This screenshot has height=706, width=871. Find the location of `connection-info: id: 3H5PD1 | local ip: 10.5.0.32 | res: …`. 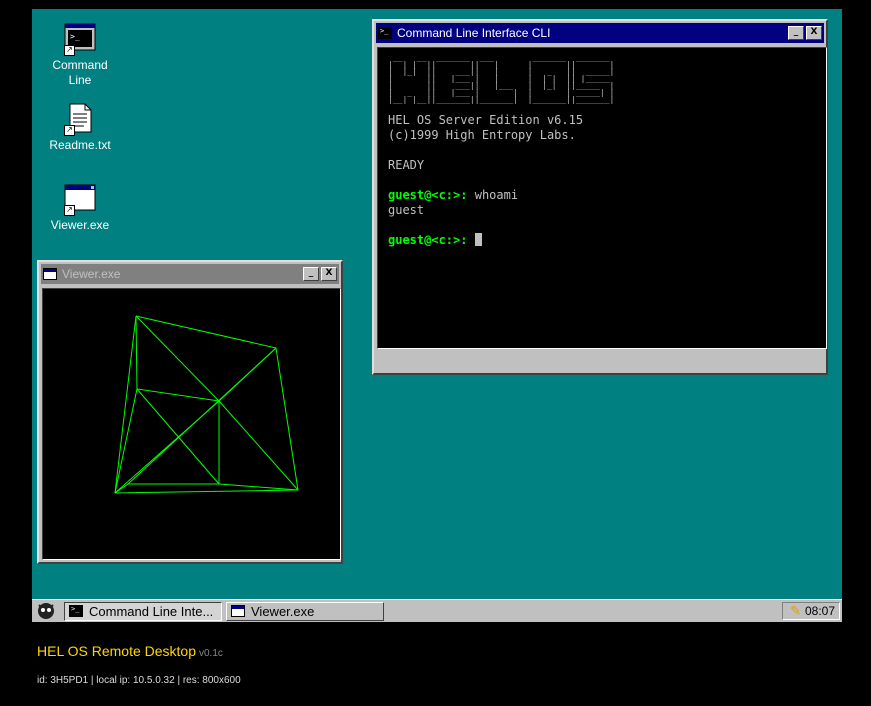

connection-info: id: 3H5PD1 | local ip: 10.5.0.32 | res: … is located at coordinates (139, 680).